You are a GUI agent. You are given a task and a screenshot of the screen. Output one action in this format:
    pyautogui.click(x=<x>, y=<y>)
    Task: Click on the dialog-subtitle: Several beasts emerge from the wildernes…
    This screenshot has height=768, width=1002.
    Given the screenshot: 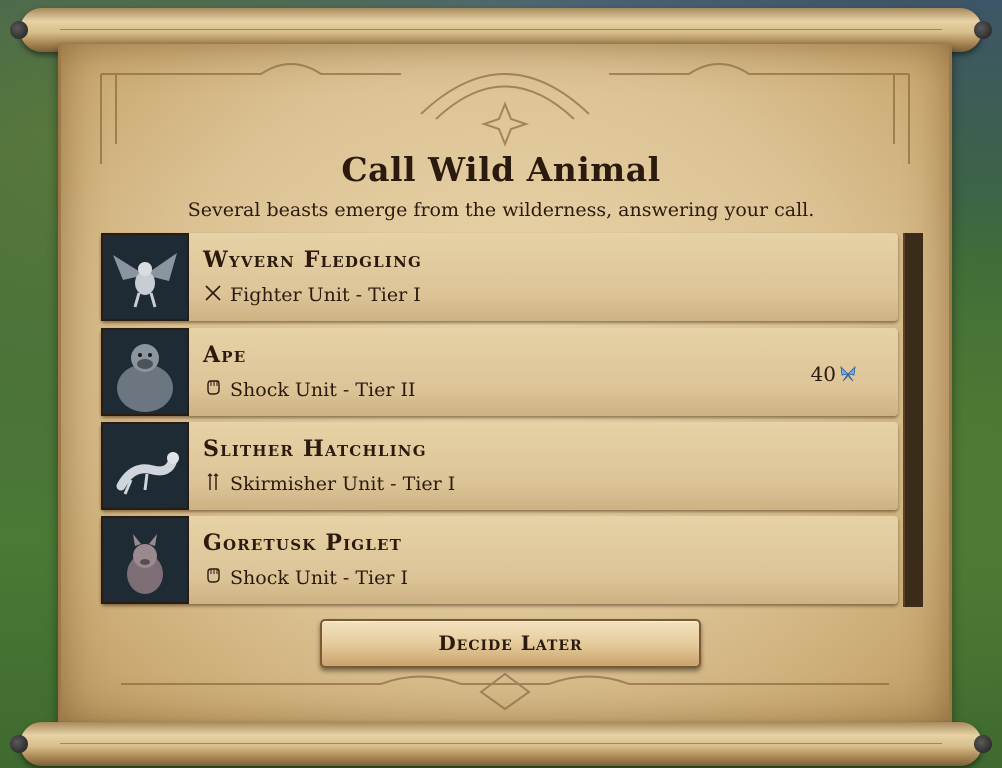 What is the action you would take?
    pyautogui.click(x=501, y=210)
    